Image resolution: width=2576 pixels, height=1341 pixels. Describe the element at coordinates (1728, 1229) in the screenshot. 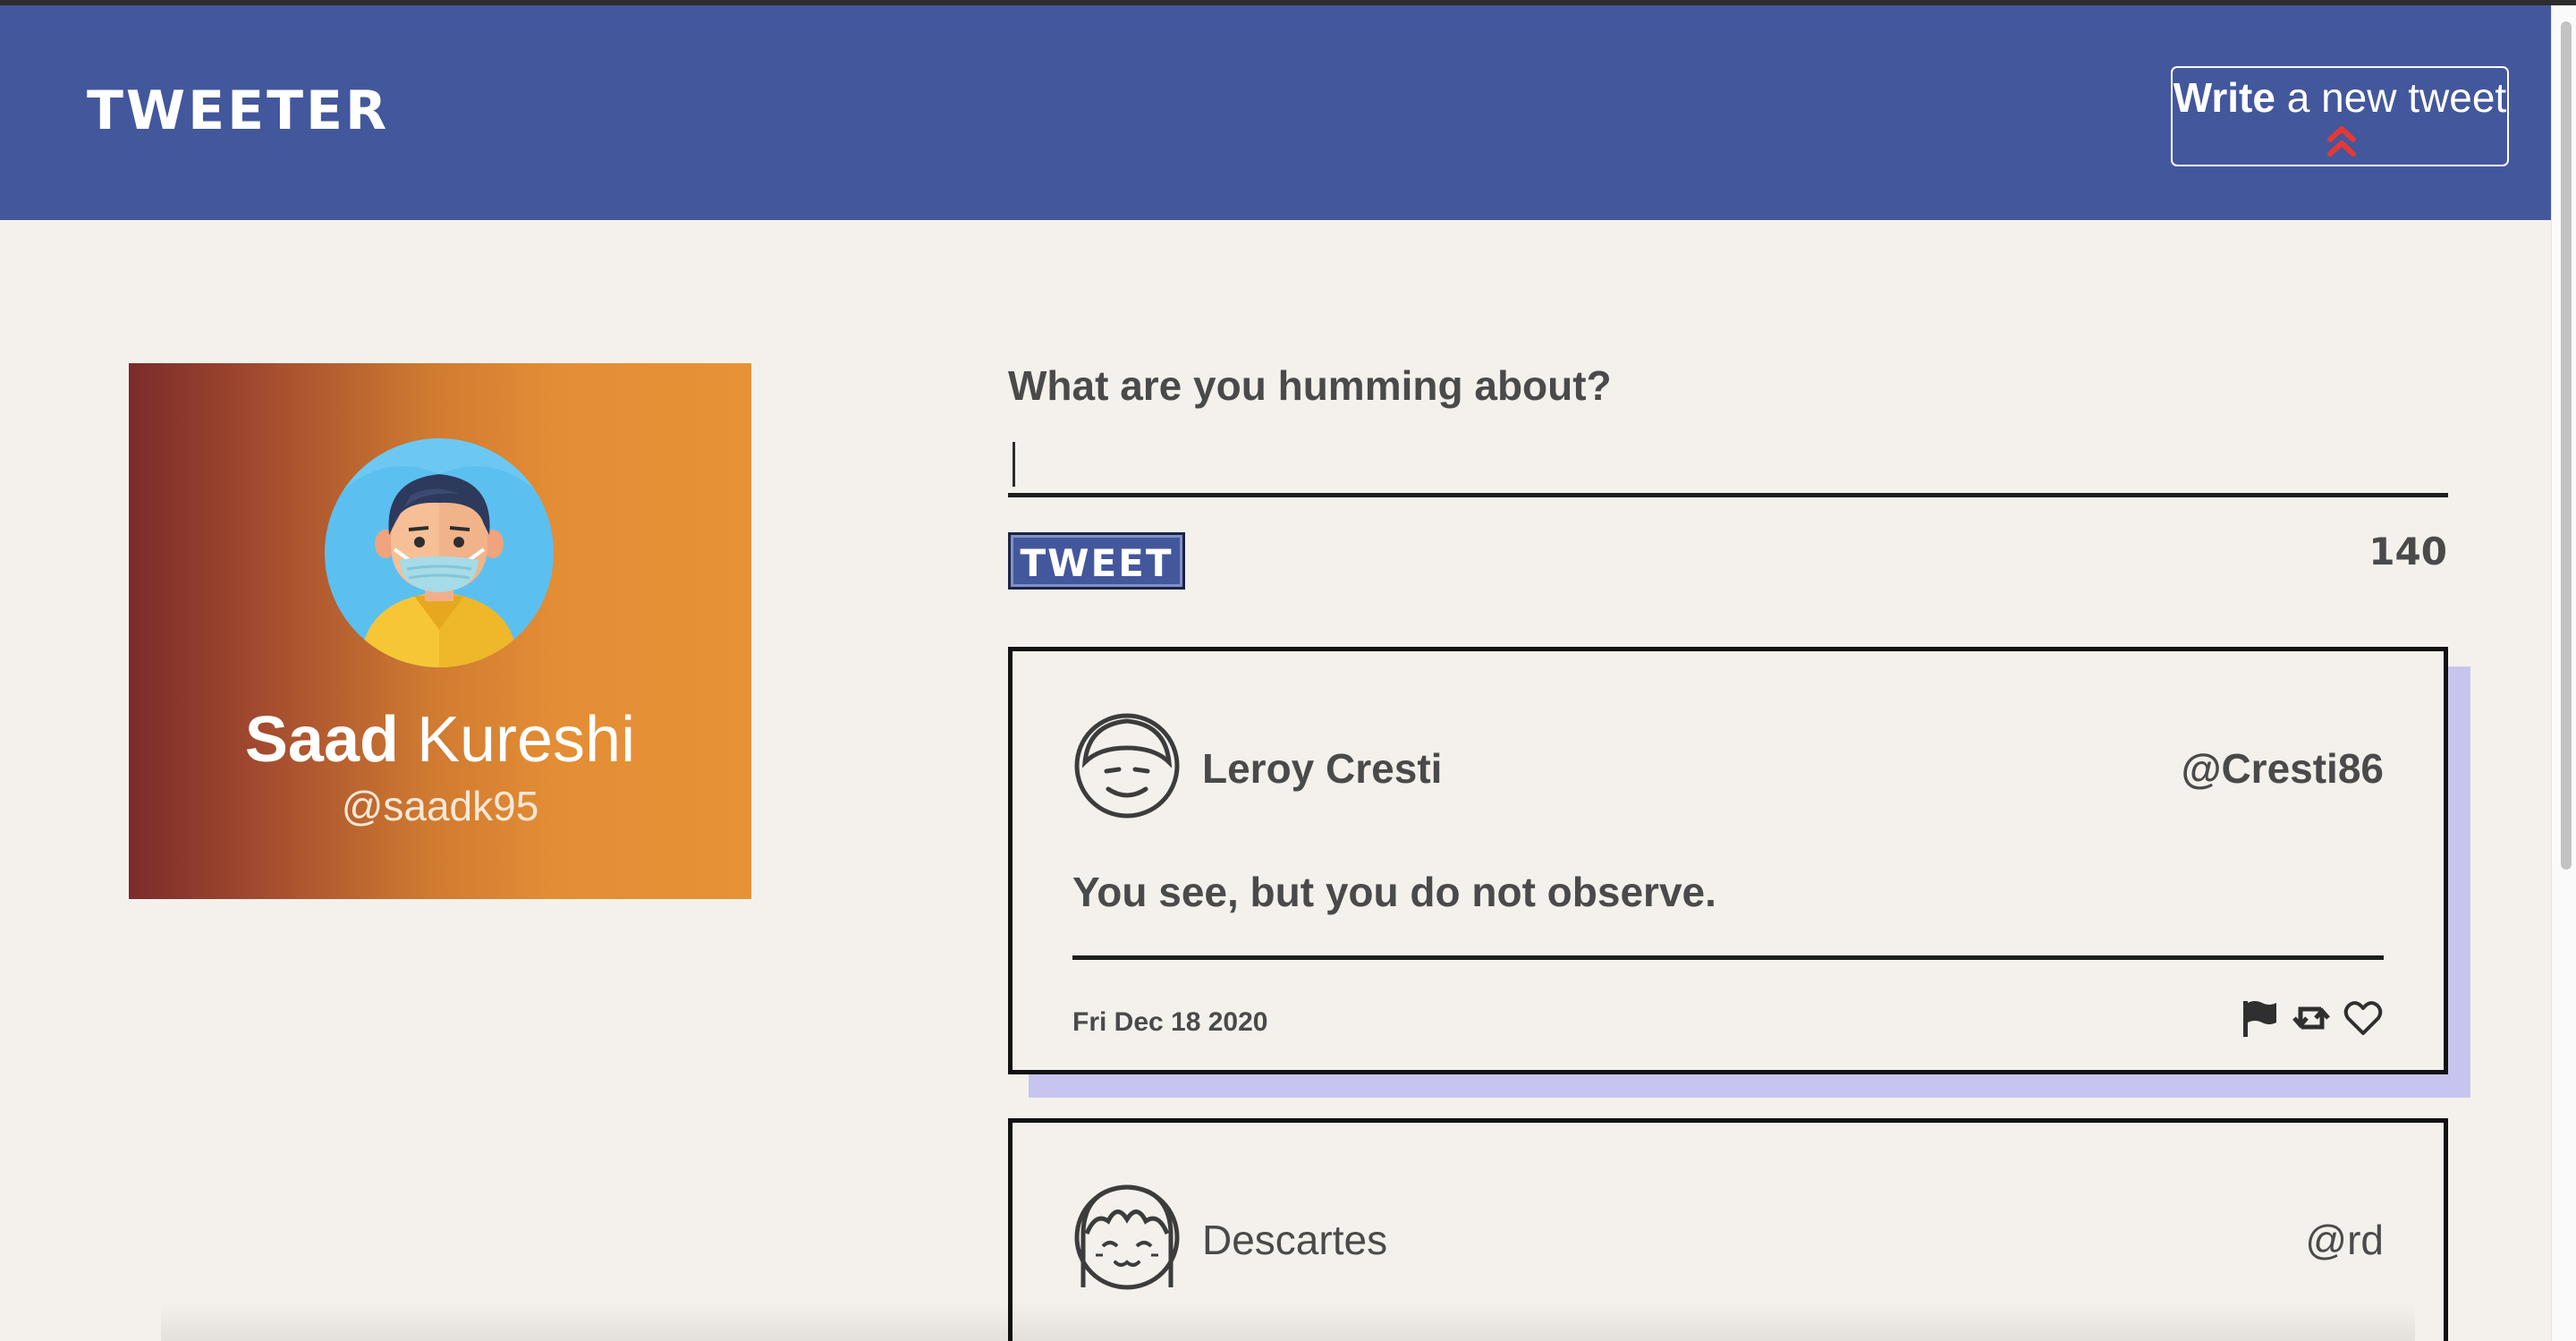

I see `tweet-card: Descartes @rd` at that location.